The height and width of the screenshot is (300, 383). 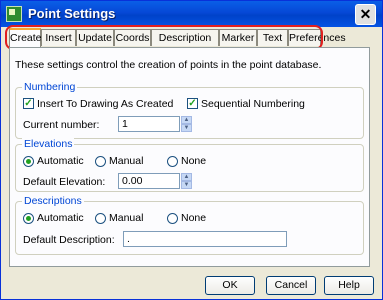 What do you see at coordinates (14, 14) in the screenshot?
I see `app-icon` at bounding box center [14, 14].